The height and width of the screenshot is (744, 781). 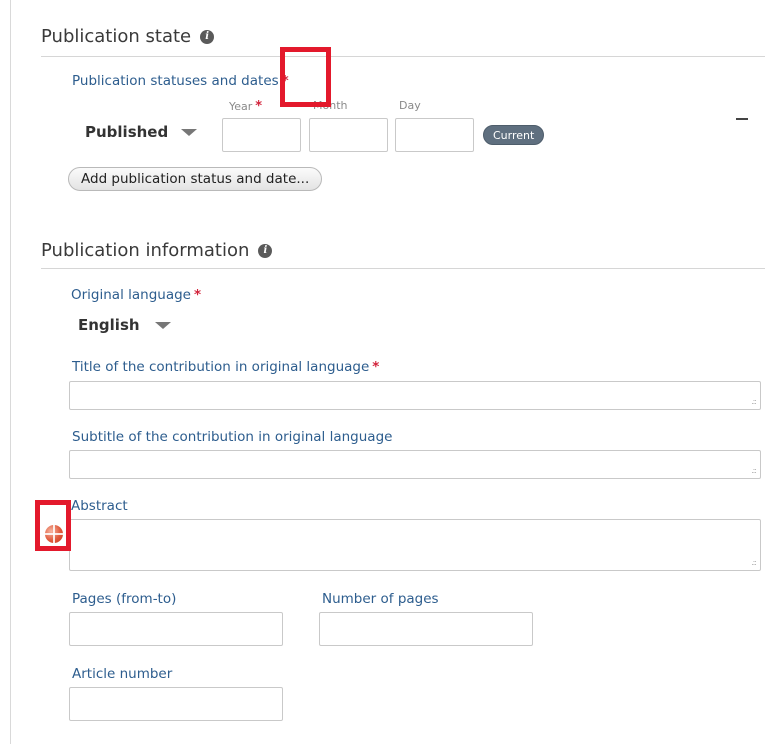 I want to click on publication-information-title: Publication information, so click(x=145, y=250).